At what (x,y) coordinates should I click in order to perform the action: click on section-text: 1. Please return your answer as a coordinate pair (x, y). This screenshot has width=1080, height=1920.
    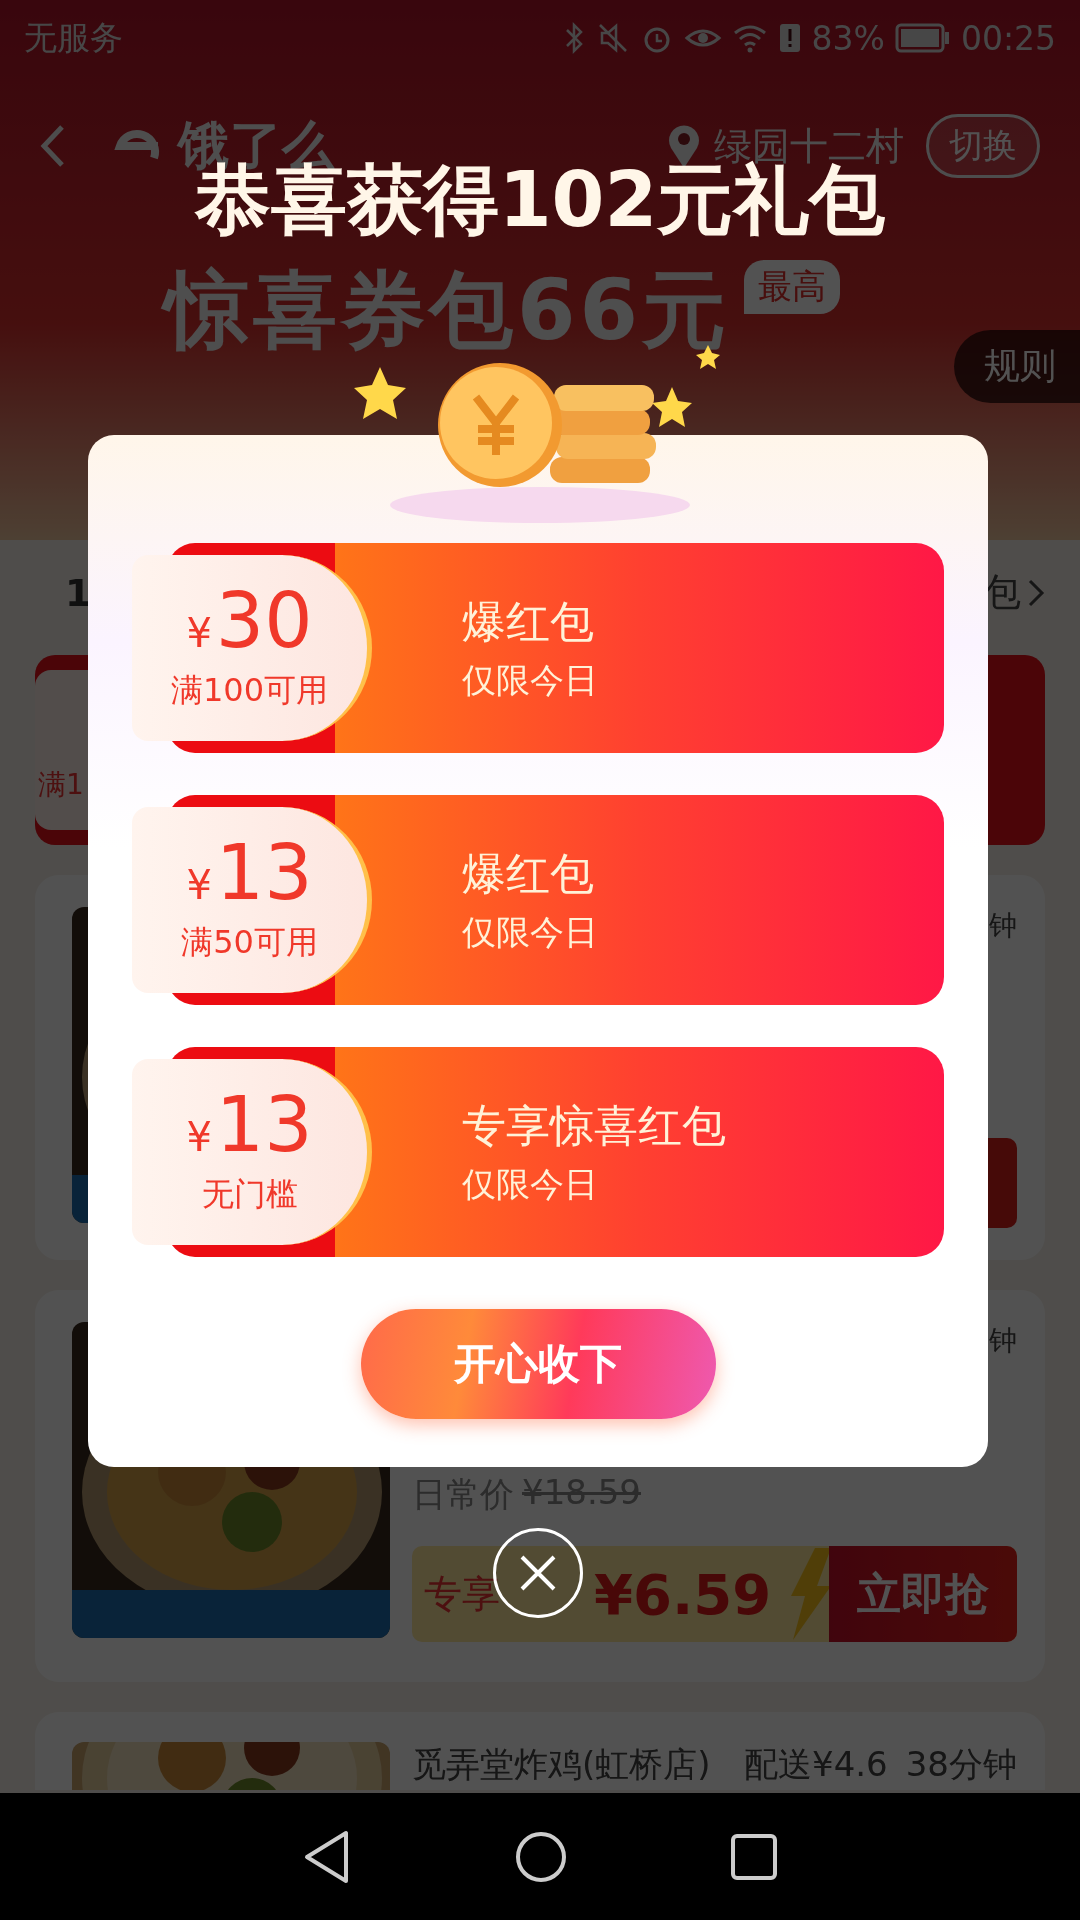
    Looking at the image, I should click on (78, 592).